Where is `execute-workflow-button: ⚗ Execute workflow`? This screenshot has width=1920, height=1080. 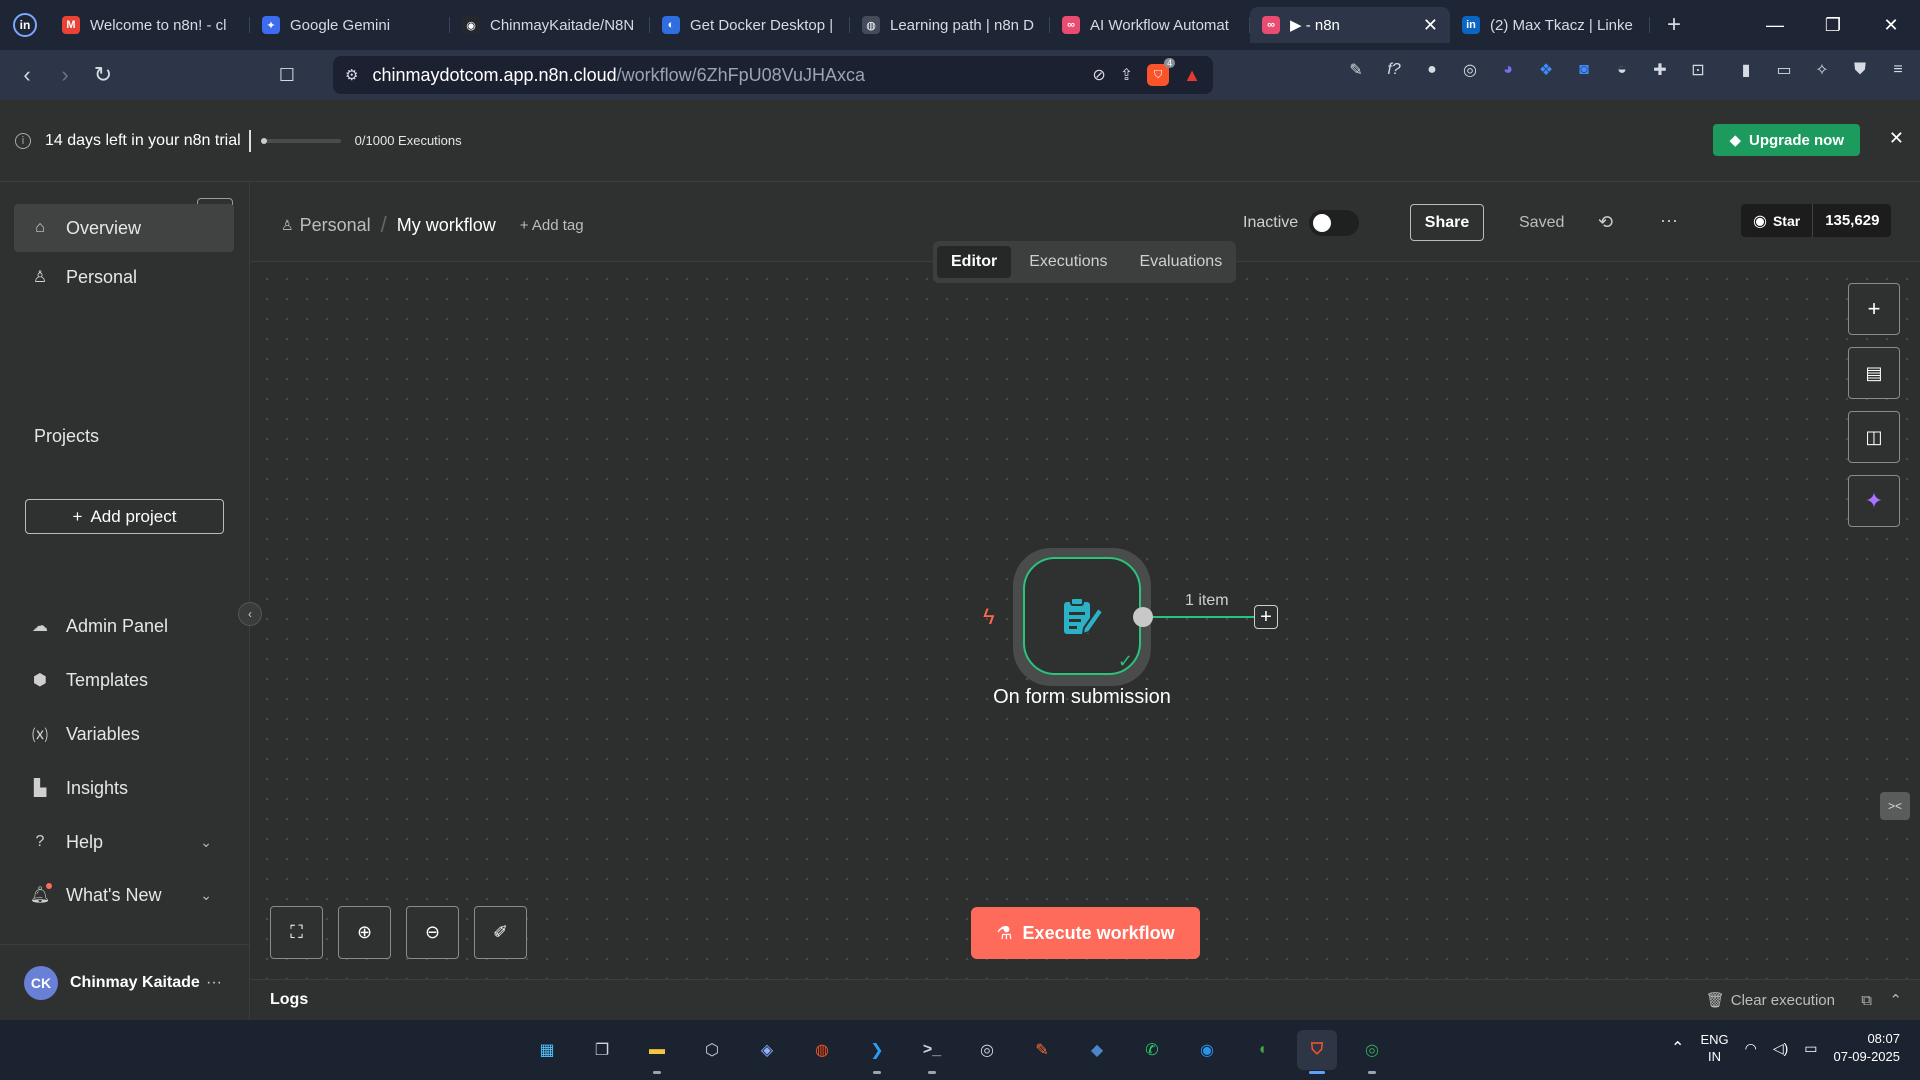
execute-workflow-button: ⚗ Execute workflow is located at coordinates (1085, 933).